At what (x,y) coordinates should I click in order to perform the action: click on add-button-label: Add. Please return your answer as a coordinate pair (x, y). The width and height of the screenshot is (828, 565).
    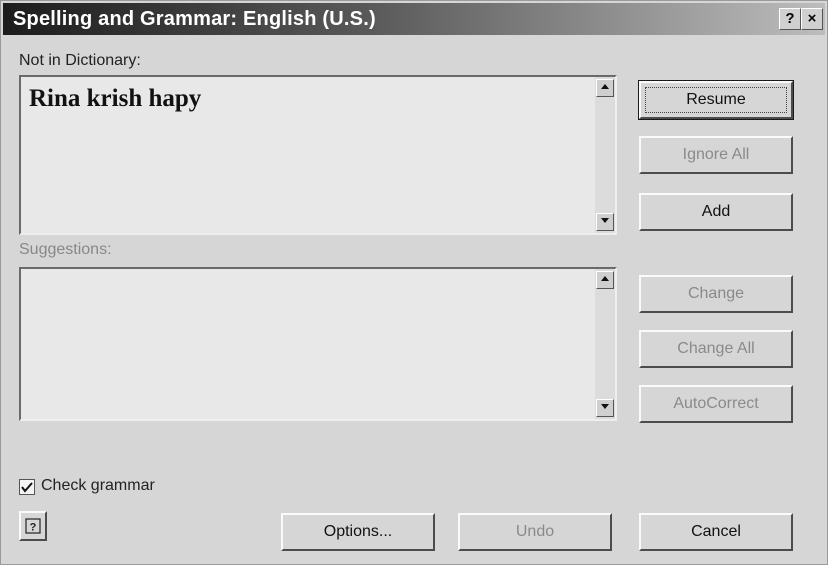
    Looking at the image, I should click on (716, 211).